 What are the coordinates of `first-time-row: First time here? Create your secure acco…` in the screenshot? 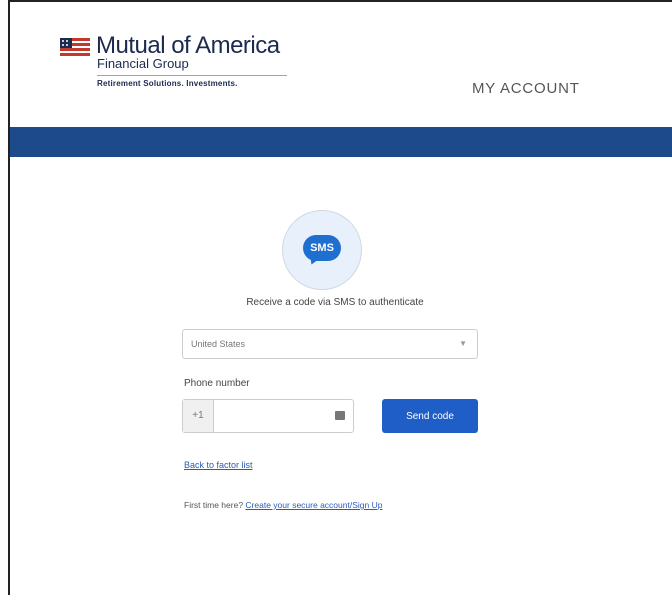 It's located at (283, 505).